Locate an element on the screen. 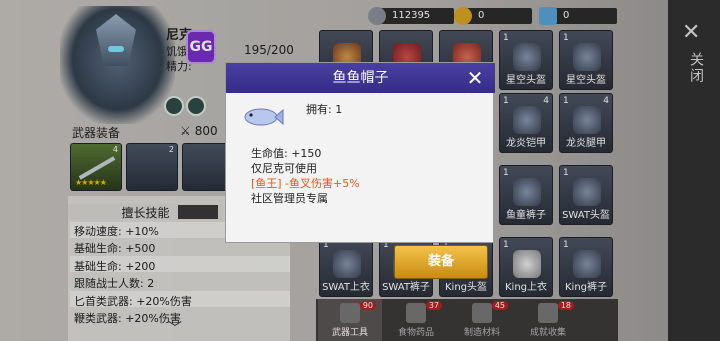 The image size is (720, 341). item-stat-line: 生命值: +150 is located at coordinates (286, 153).